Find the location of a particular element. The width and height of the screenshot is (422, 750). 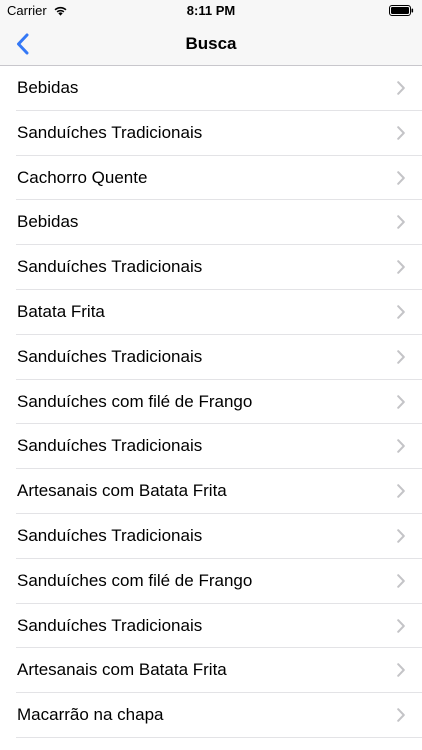

navigation-bar: Busca is located at coordinates (211, 44).